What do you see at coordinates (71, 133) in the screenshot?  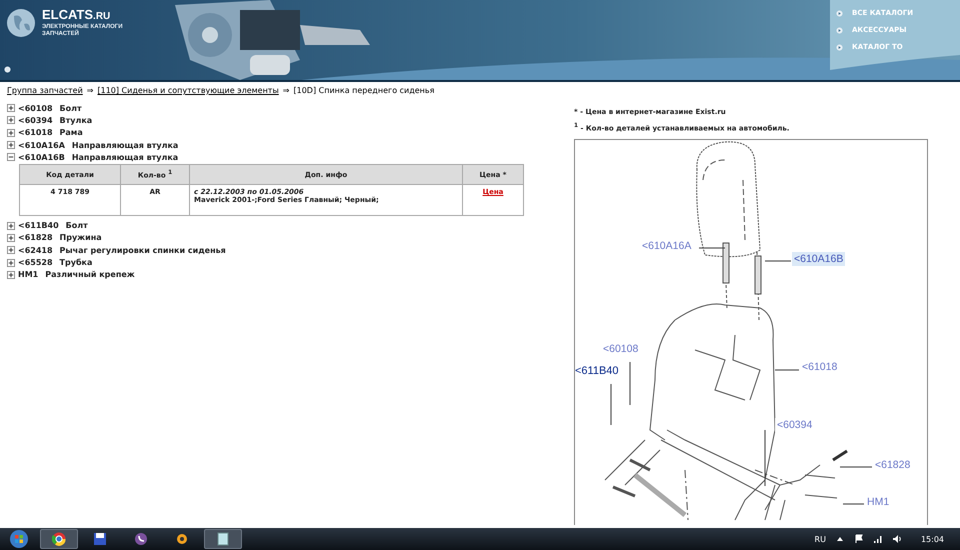 I see `part-name: Рама` at bounding box center [71, 133].